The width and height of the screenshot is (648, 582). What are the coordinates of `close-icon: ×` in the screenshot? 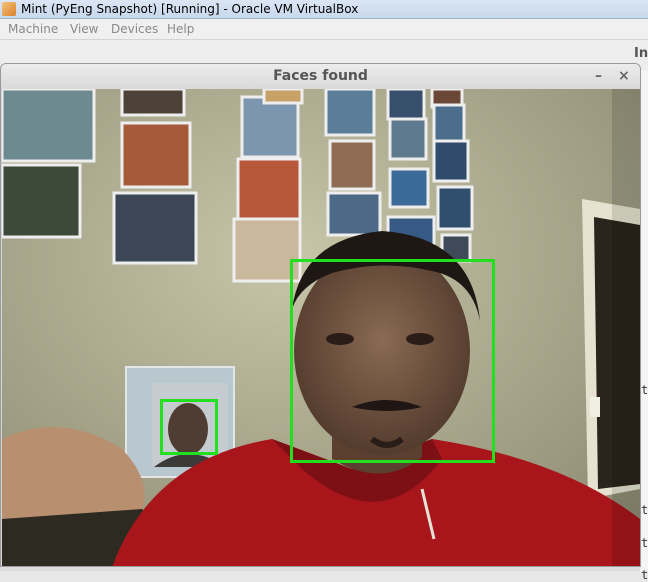 It's located at (624, 76).